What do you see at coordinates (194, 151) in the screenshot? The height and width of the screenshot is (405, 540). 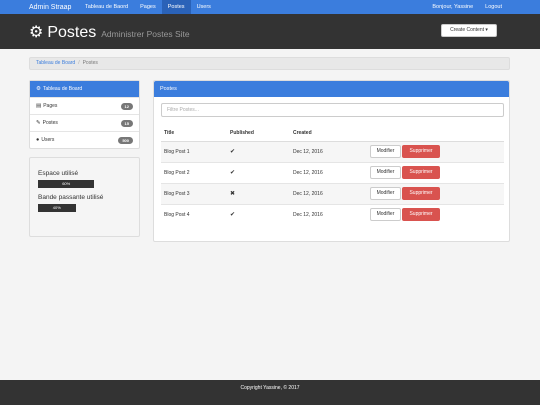 I see `post-title: Blog Post 1` at bounding box center [194, 151].